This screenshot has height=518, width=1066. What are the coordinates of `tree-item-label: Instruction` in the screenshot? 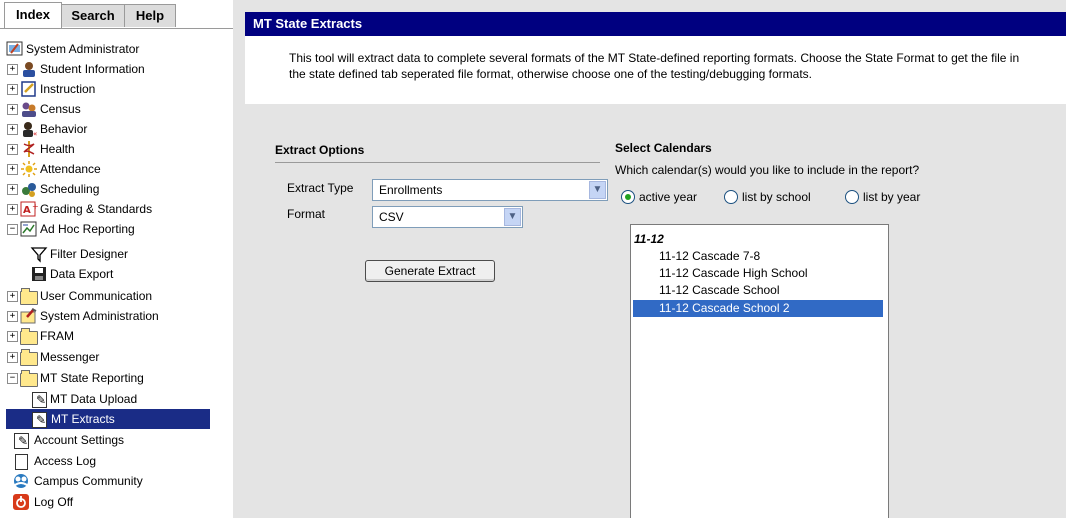 It's located at (68, 89).